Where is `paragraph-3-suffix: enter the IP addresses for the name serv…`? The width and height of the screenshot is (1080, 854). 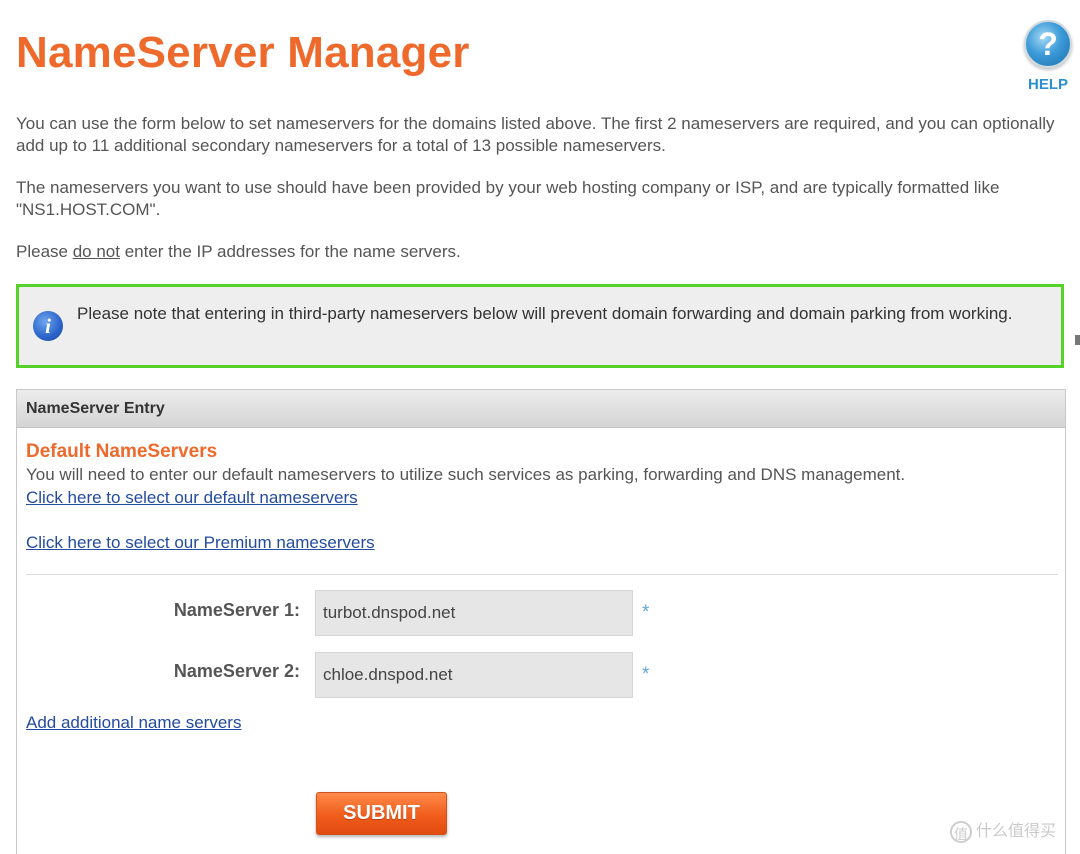 paragraph-3-suffix: enter the IP addresses for the name serv… is located at coordinates (290, 251).